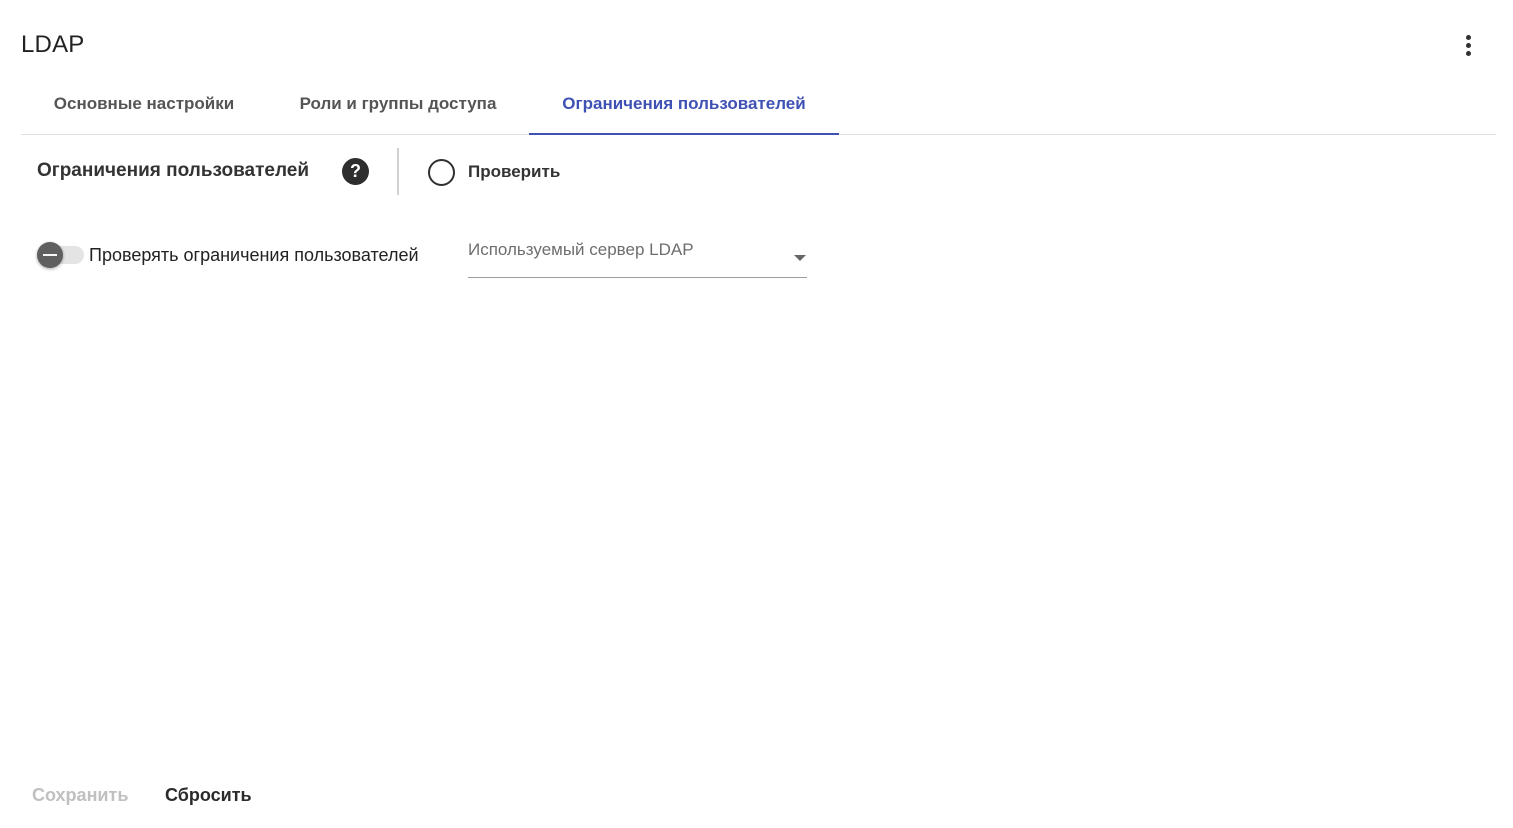 This screenshot has width=1513, height=828. What do you see at coordinates (684, 104) in the screenshot?
I see `tab-user-restrictions: Ограничения пользователей` at bounding box center [684, 104].